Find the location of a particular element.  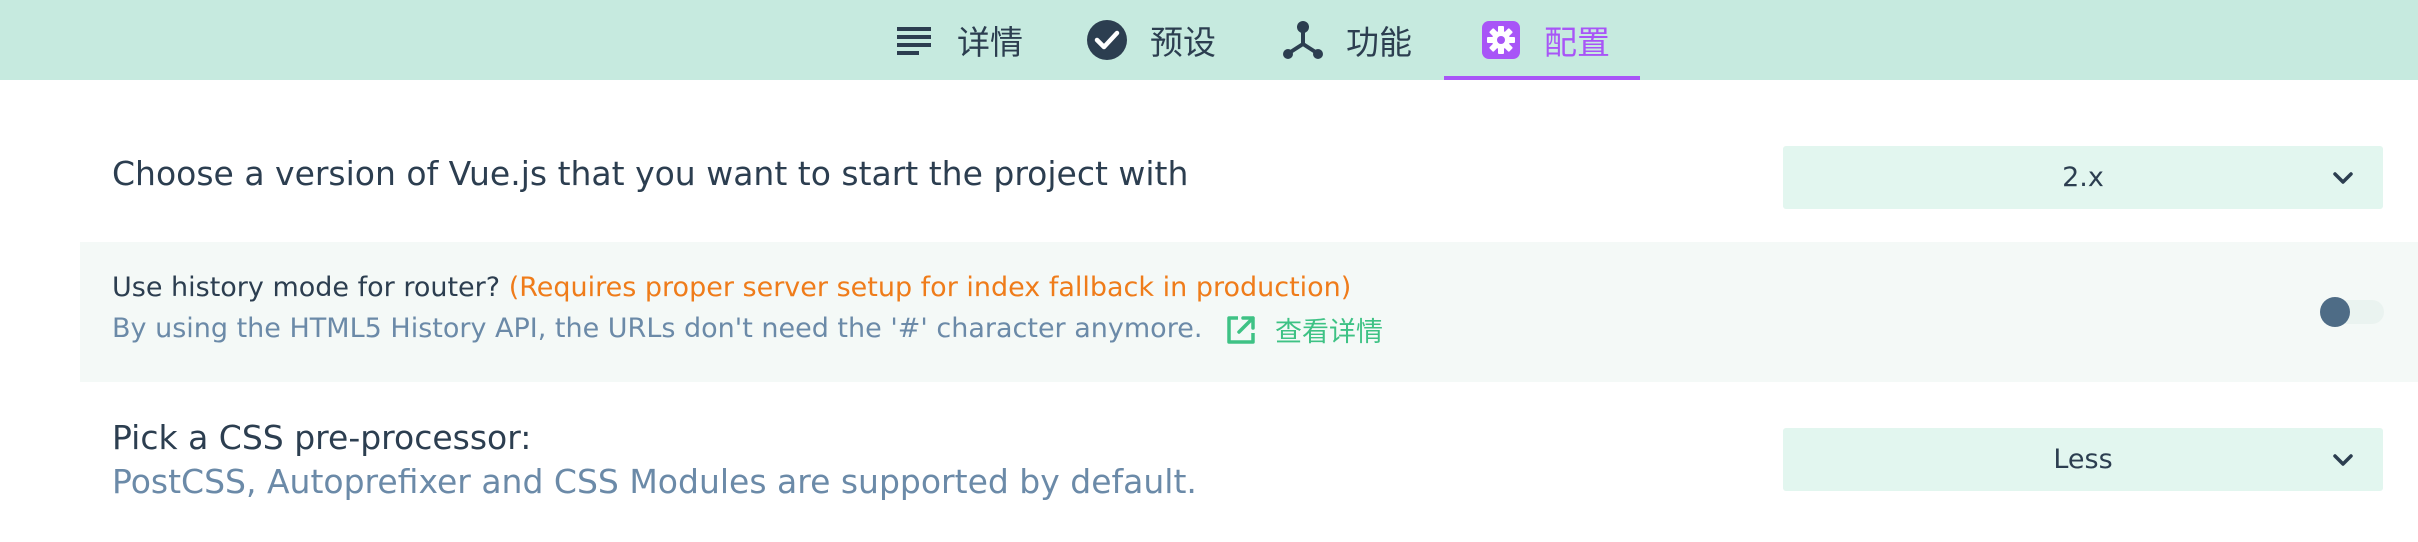

history-mode-question: Use history mode for router? is located at coordinates (306, 287).